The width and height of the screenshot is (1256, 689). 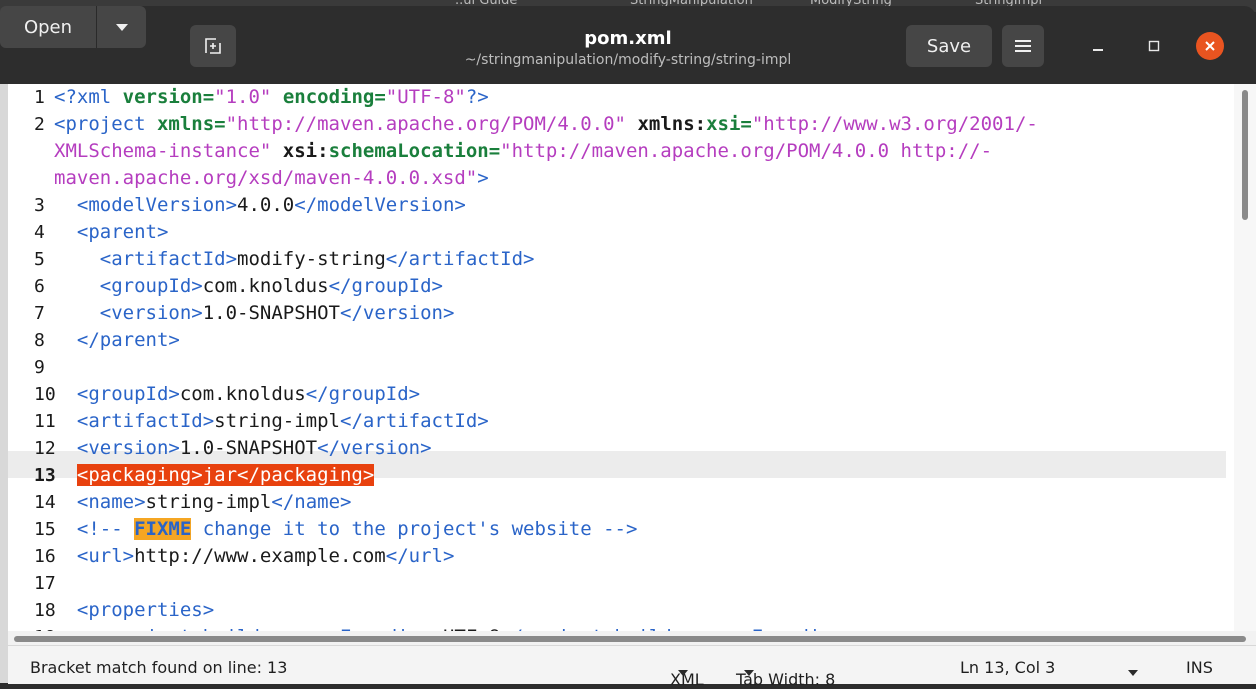 I want to click on maximize-button, so click(x=1154, y=46).